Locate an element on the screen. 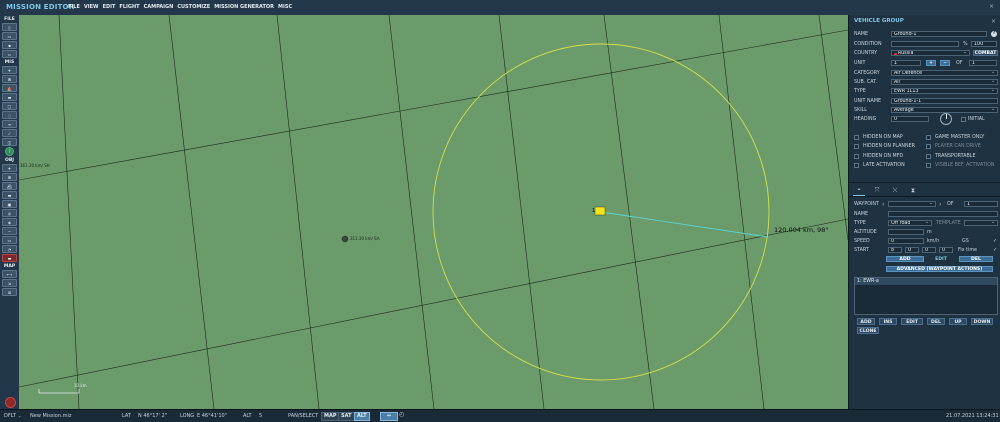 The width and height of the screenshot is (1000, 422). save-as-icon: ▫ is located at coordinates (9, 54).